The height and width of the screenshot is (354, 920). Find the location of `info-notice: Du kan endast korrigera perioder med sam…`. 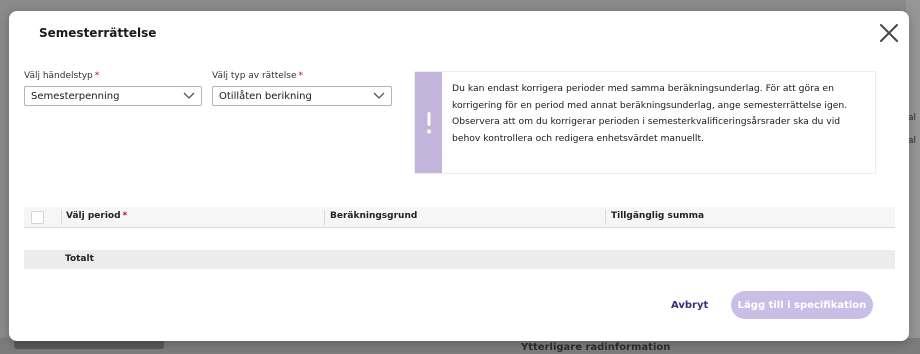

info-notice: Du kan endast korrigera perioder med sam… is located at coordinates (645, 122).